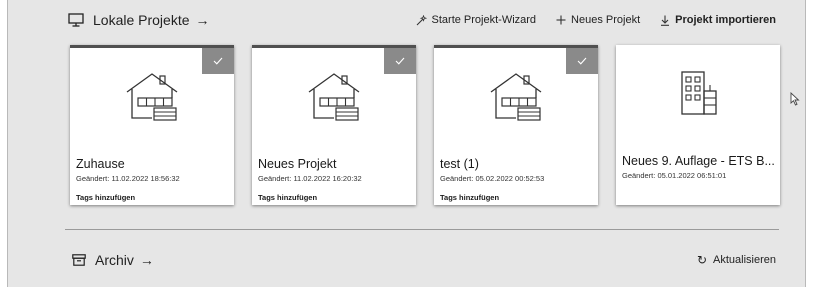 This screenshot has height=287, width=815. I want to click on download-icon, so click(665, 20).